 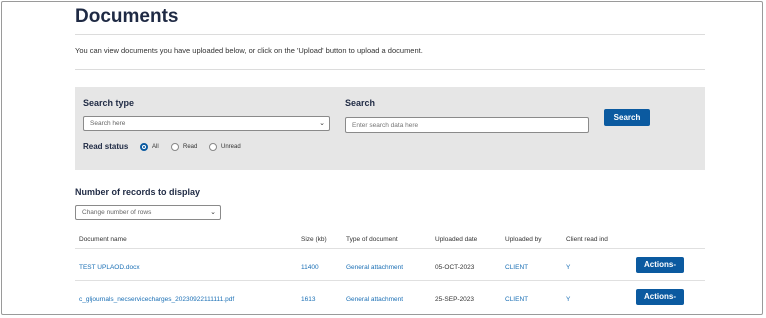 What do you see at coordinates (390, 248) in the screenshot?
I see `header-divider` at bounding box center [390, 248].